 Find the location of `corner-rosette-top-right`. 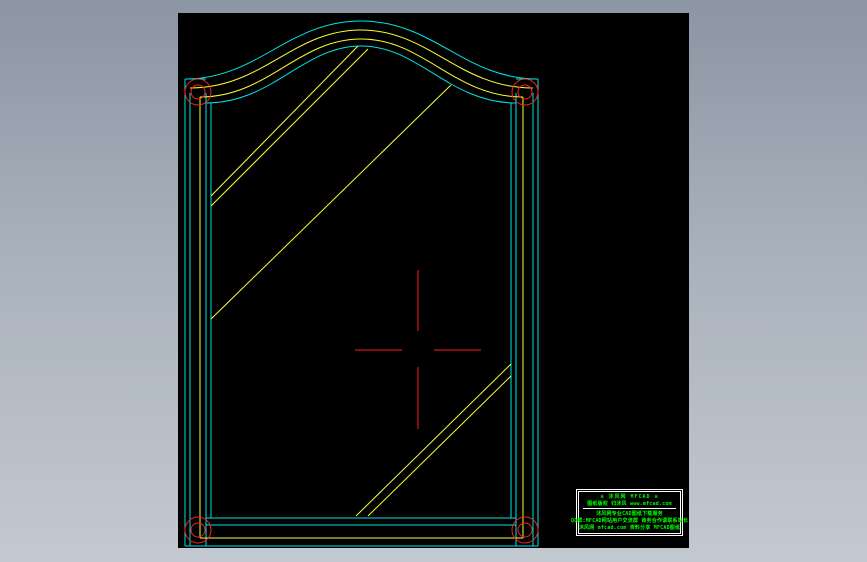

corner-rosette-top-right is located at coordinates (525, 92).